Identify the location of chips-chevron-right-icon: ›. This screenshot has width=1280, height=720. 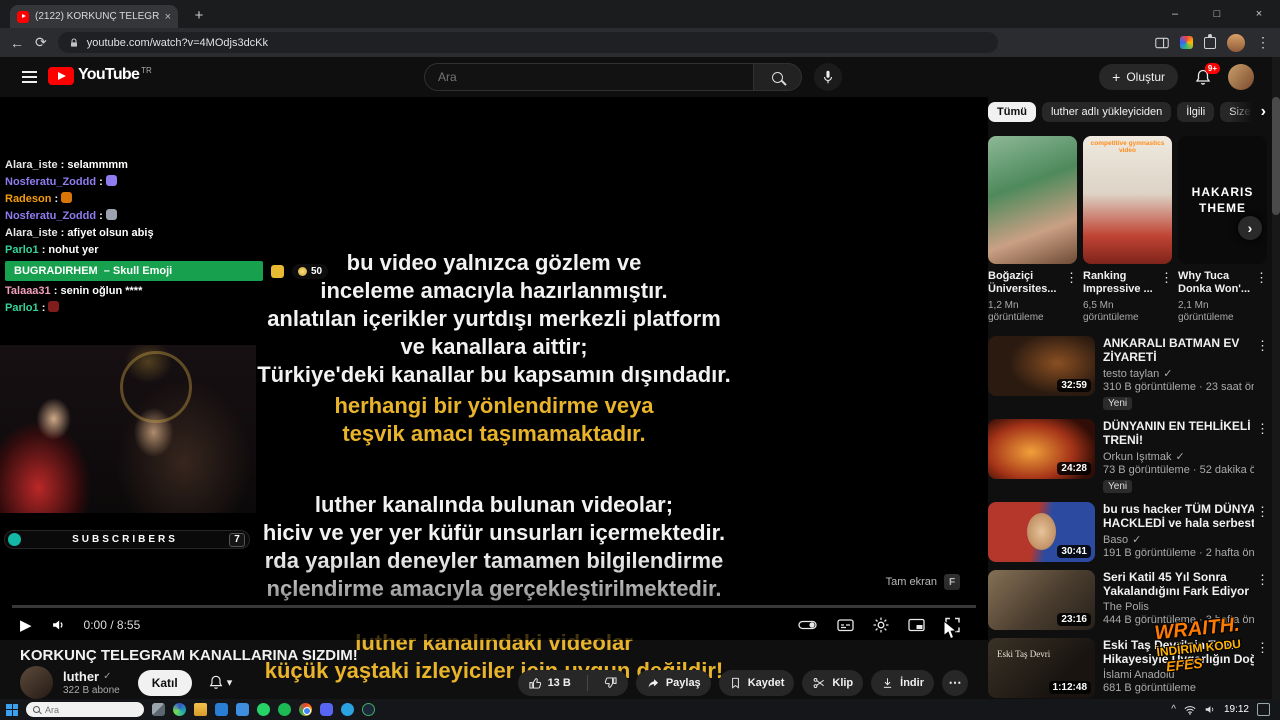
(1264, 112).